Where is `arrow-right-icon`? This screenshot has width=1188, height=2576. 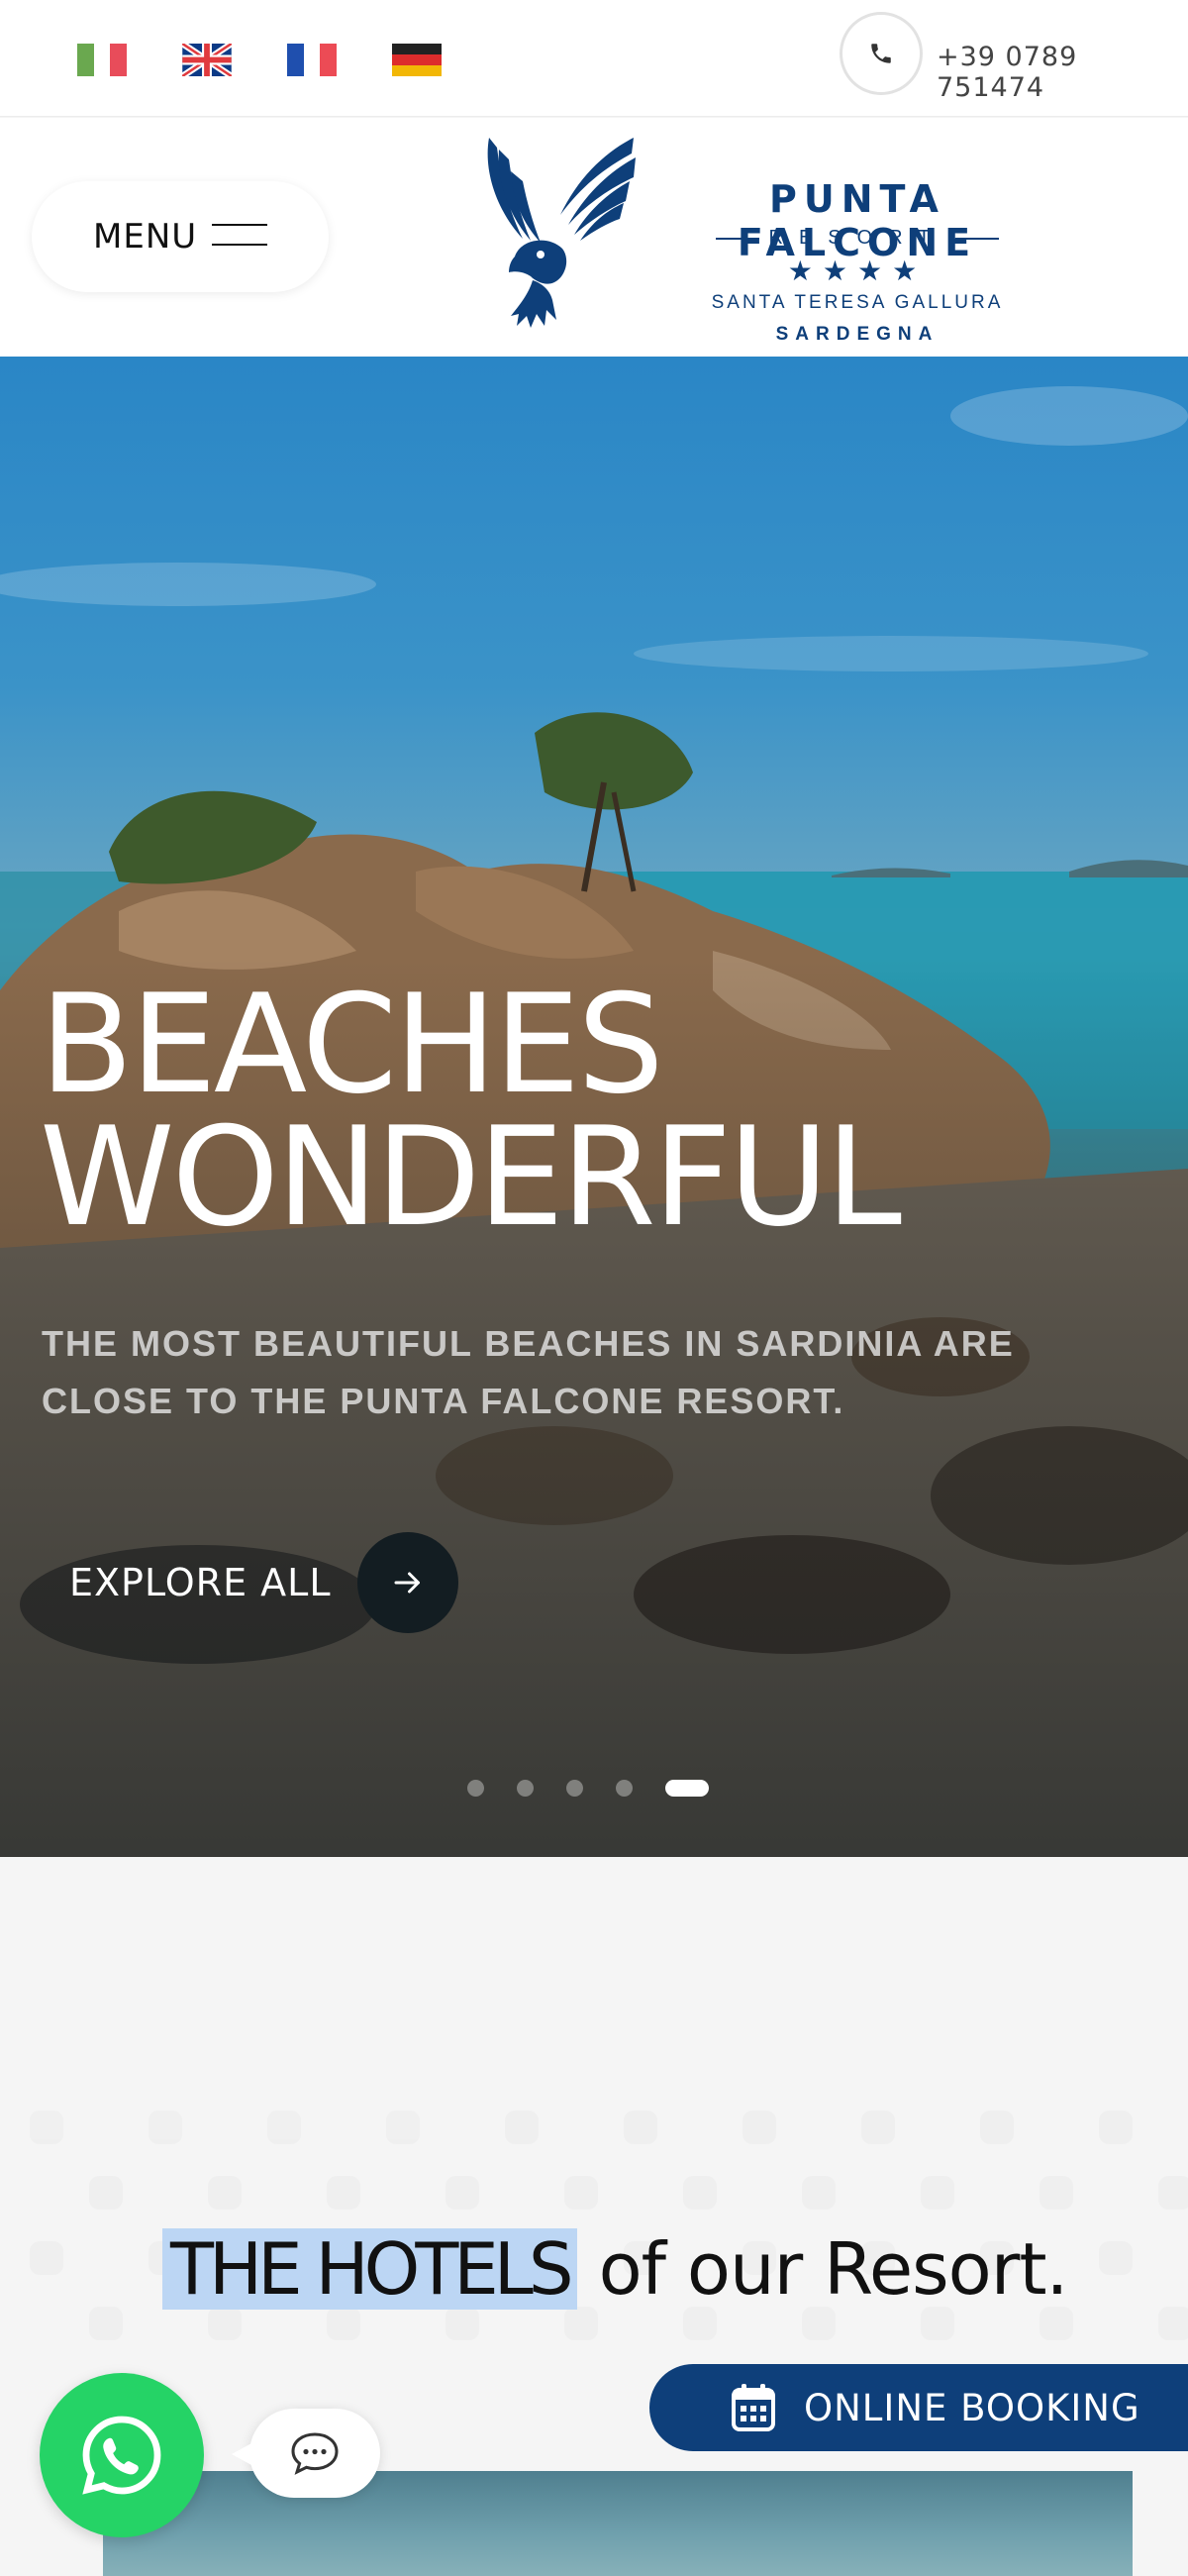
arrow-right-icon is located at coordinates (407, 1582).